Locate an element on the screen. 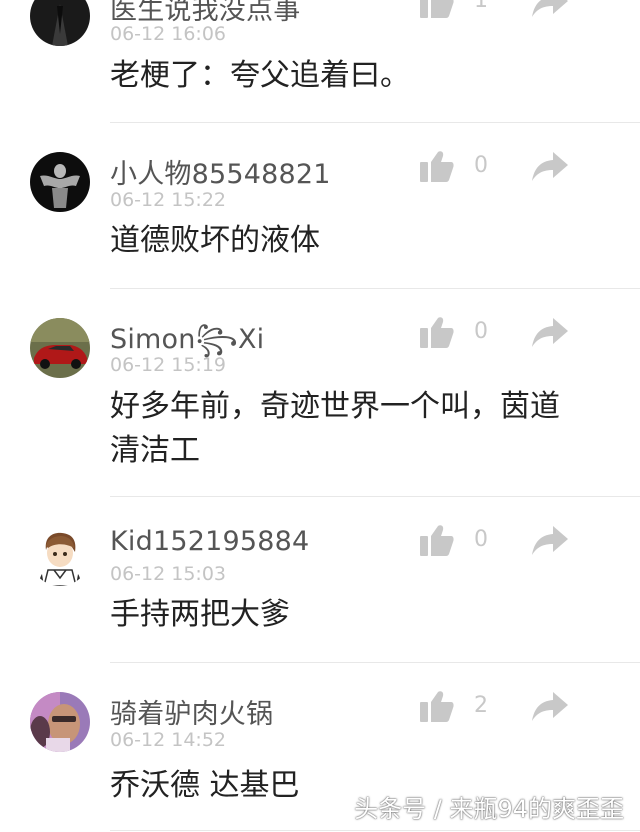 The width and height of the screenshot is (640, 832). cartoon-boy-avatar-icon is located at coordinates (60, 556).